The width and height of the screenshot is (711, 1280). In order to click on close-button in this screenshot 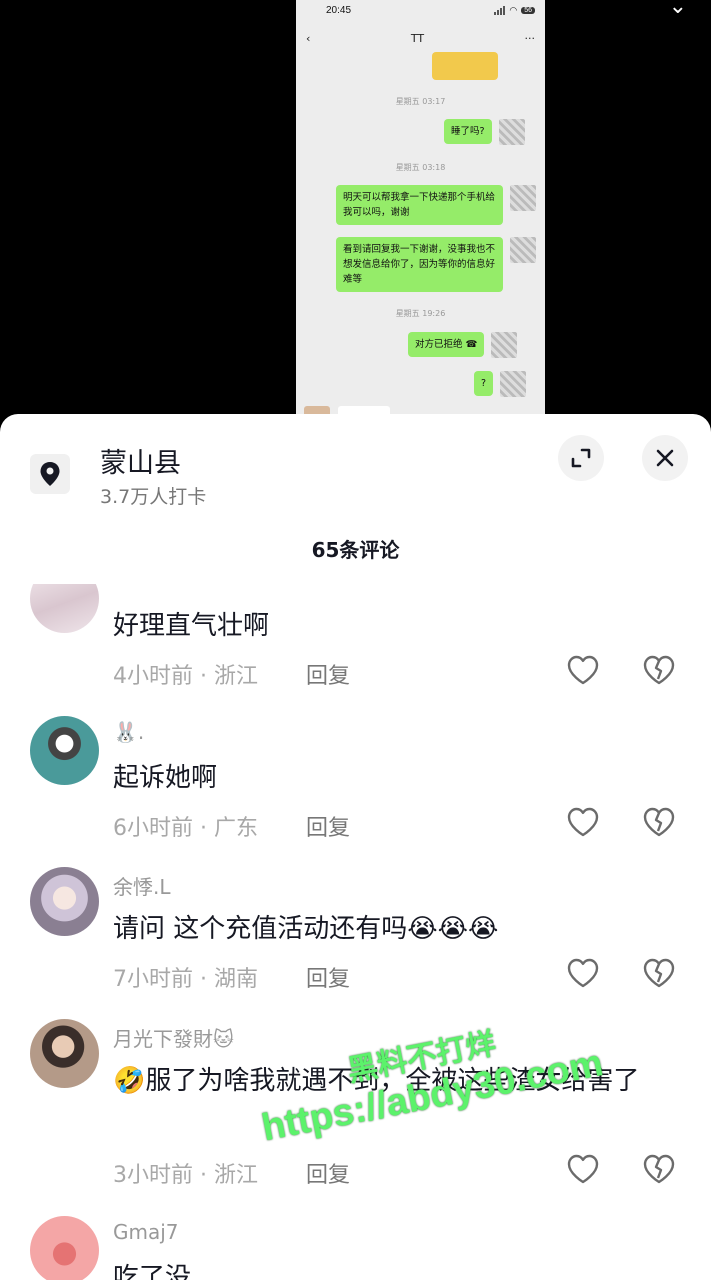, I will do `click(665, 458)`.